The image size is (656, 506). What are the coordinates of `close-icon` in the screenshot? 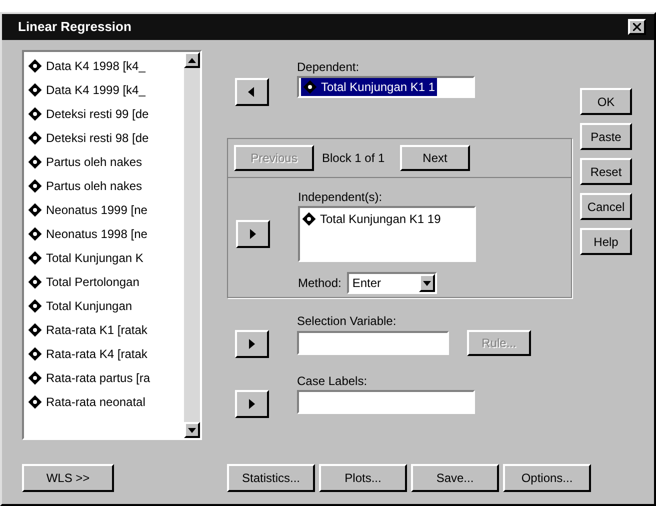 It's located at (637, 27).